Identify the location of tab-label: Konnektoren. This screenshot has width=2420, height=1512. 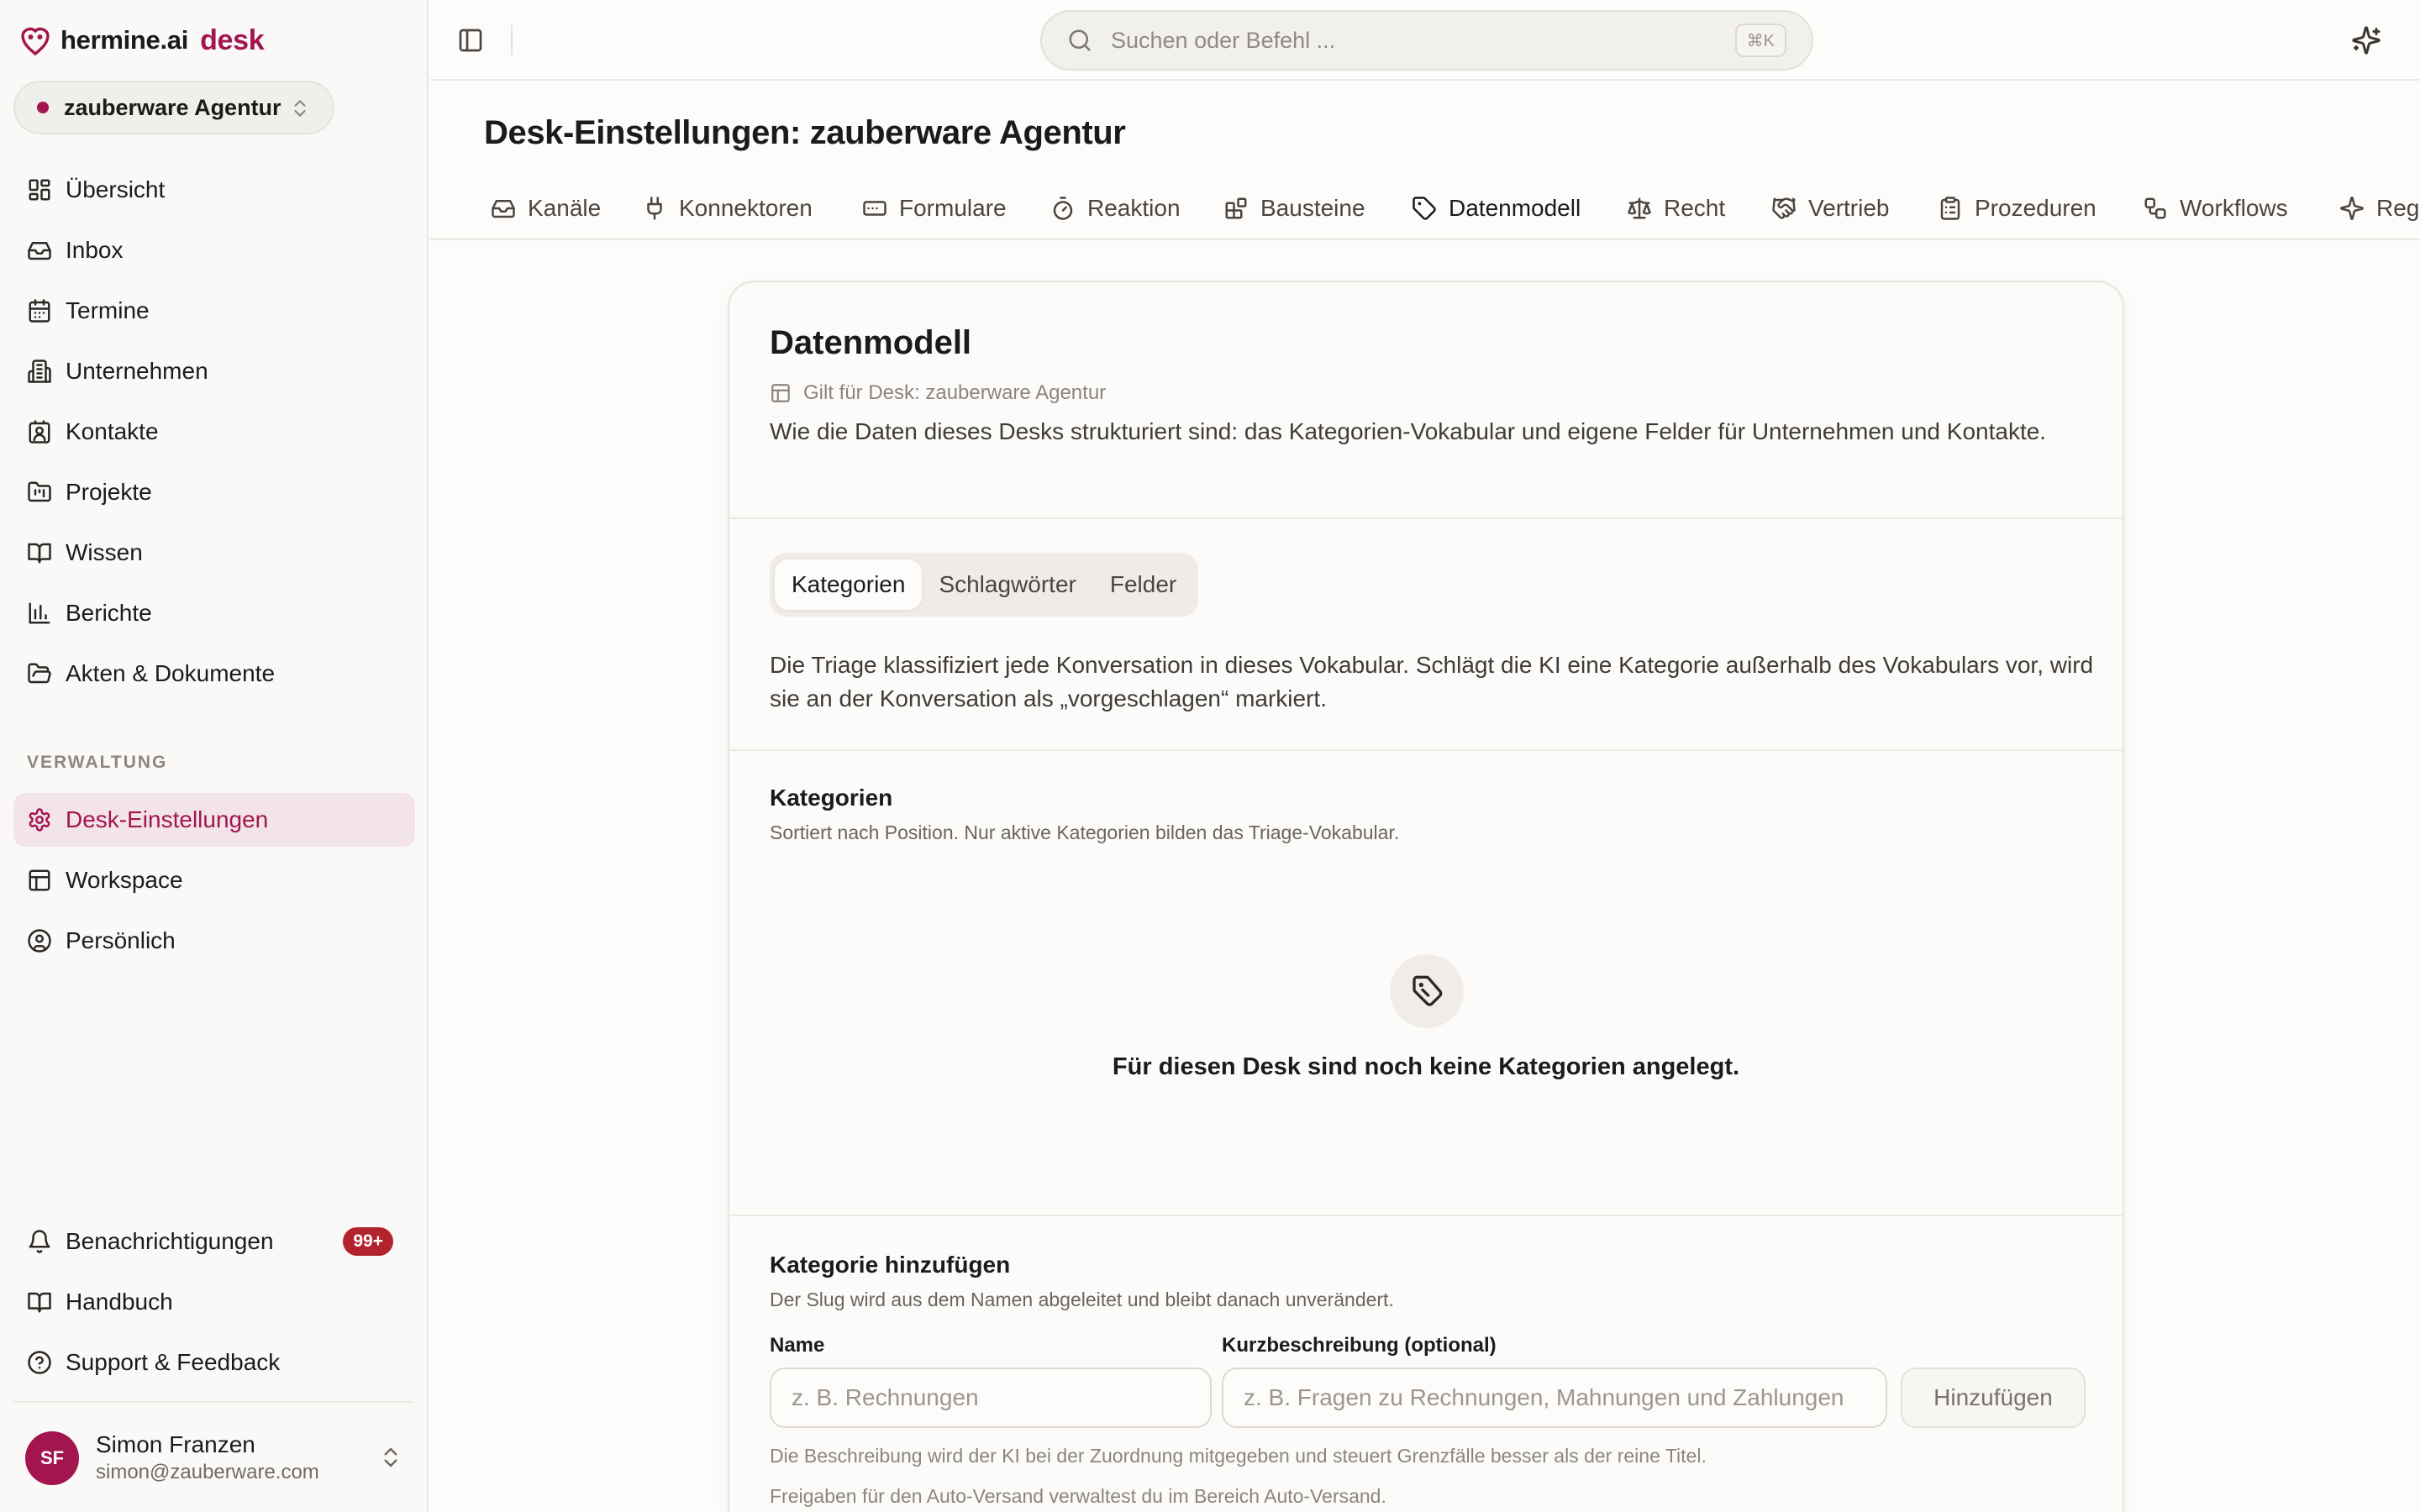
(746, 208).